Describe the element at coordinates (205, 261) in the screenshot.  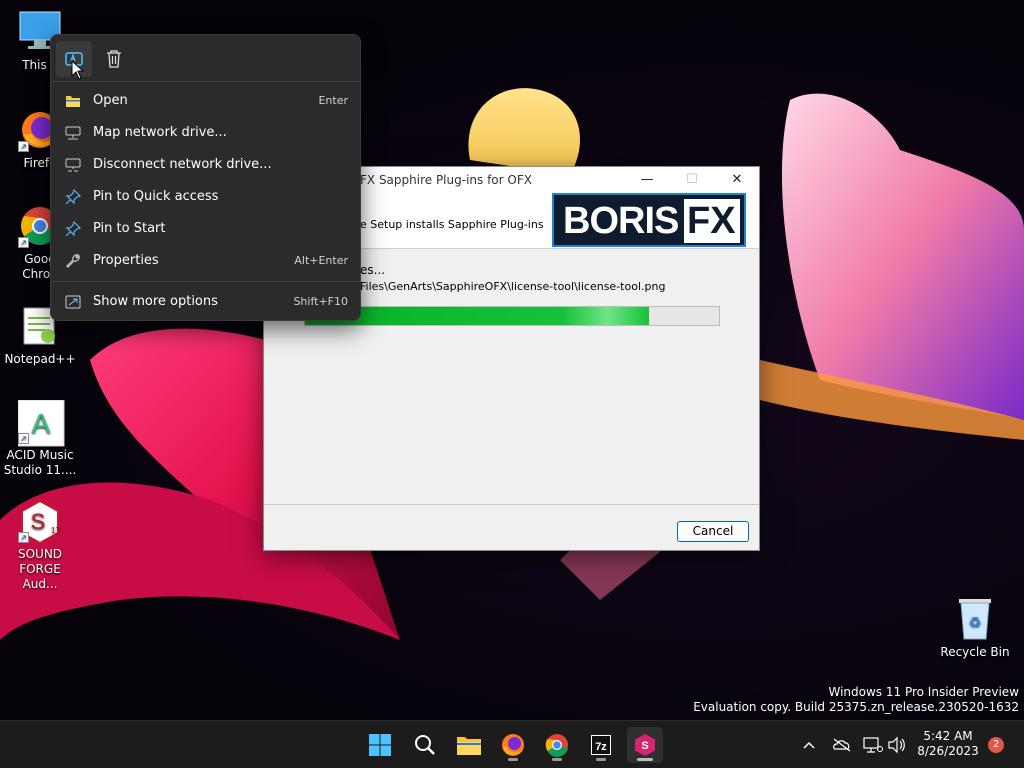
I see `menu-item-properties: Properties Alt+Enter` at that location.